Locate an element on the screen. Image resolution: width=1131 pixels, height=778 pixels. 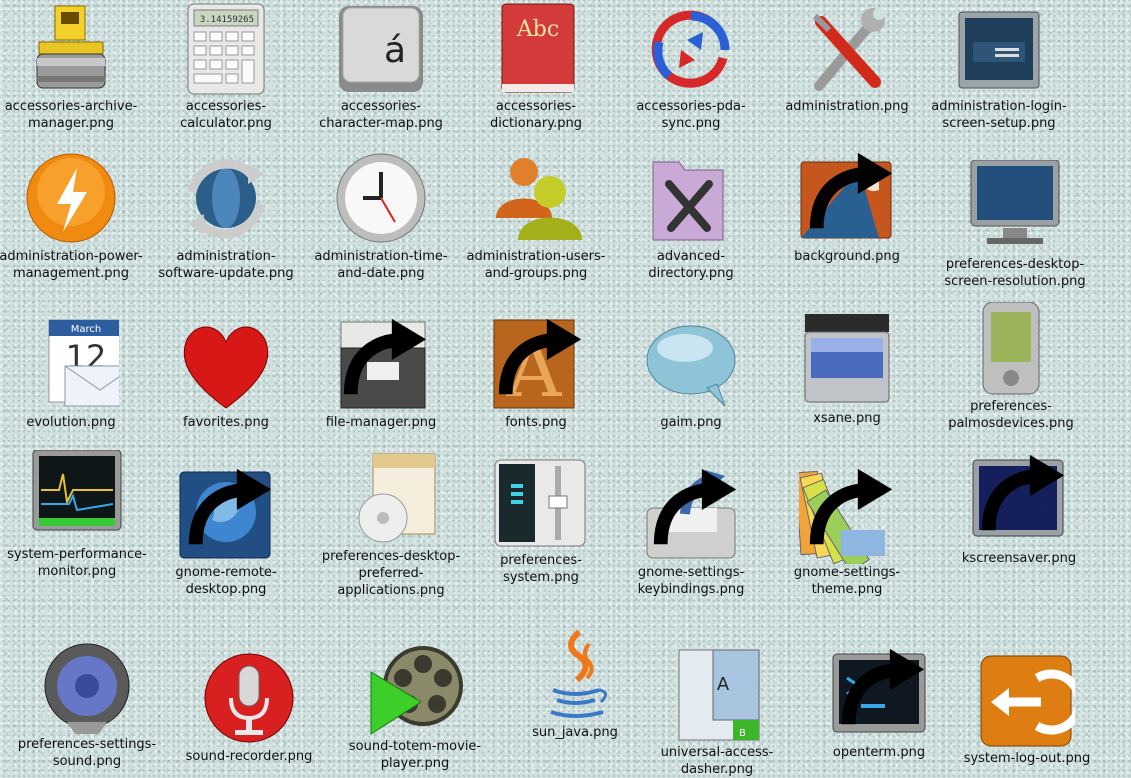
file-label: sound-totem-movie-player.png is located at coordinates (415, 755).